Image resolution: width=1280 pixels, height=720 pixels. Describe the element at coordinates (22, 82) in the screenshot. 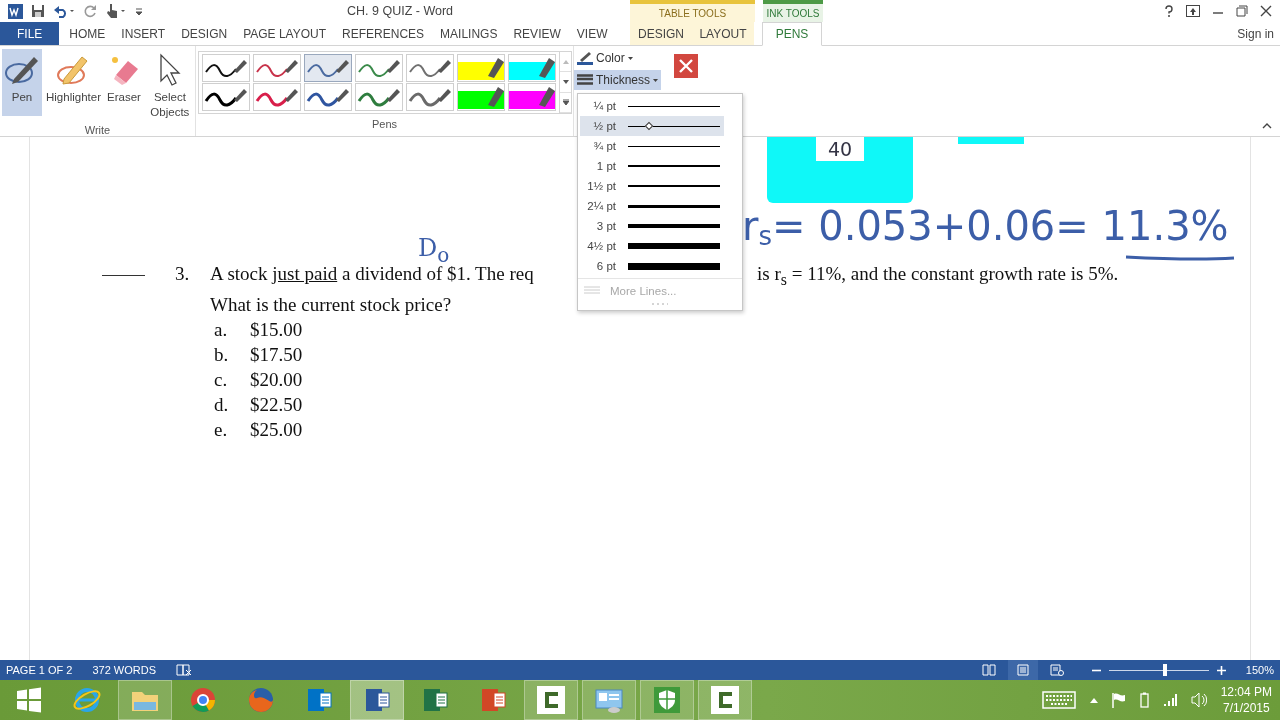

I see `ink-tool-button: Pen` at that location.